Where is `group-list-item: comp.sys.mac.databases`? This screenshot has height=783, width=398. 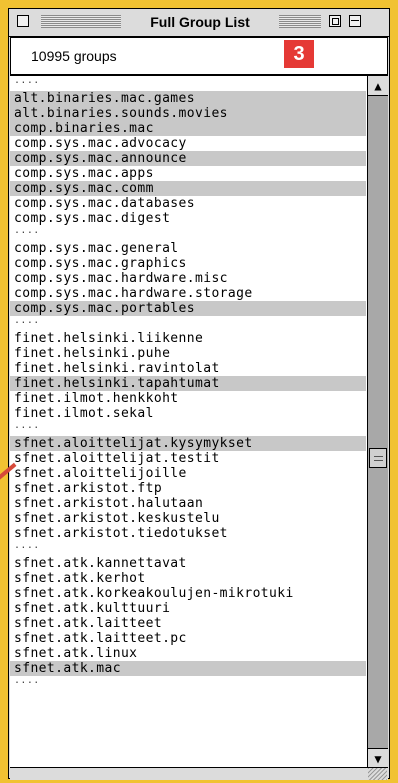
group-list-item: comp.sys.mac.databases is located at coordinates (188, 203).